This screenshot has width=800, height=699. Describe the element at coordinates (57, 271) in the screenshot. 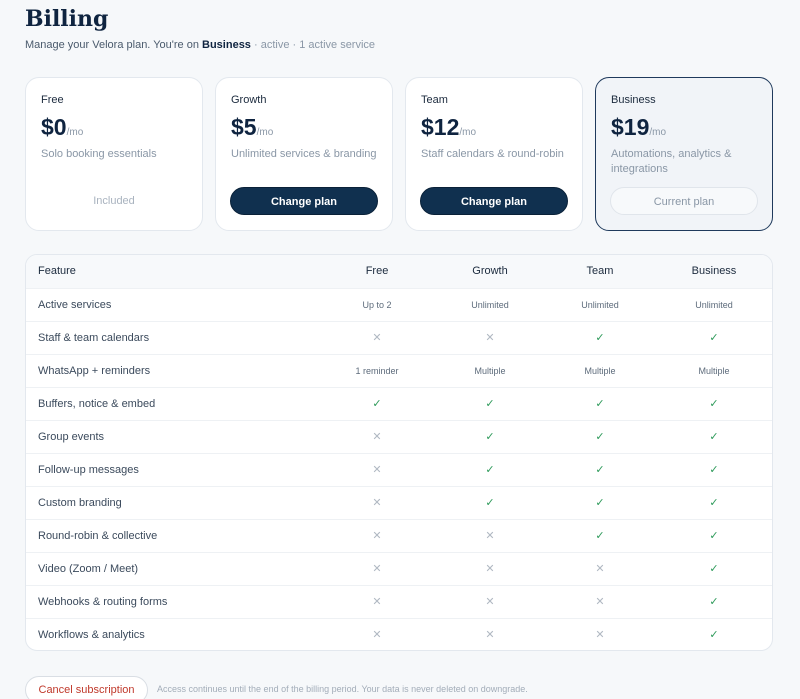

I see `column-header-feature: Feature` at that location.